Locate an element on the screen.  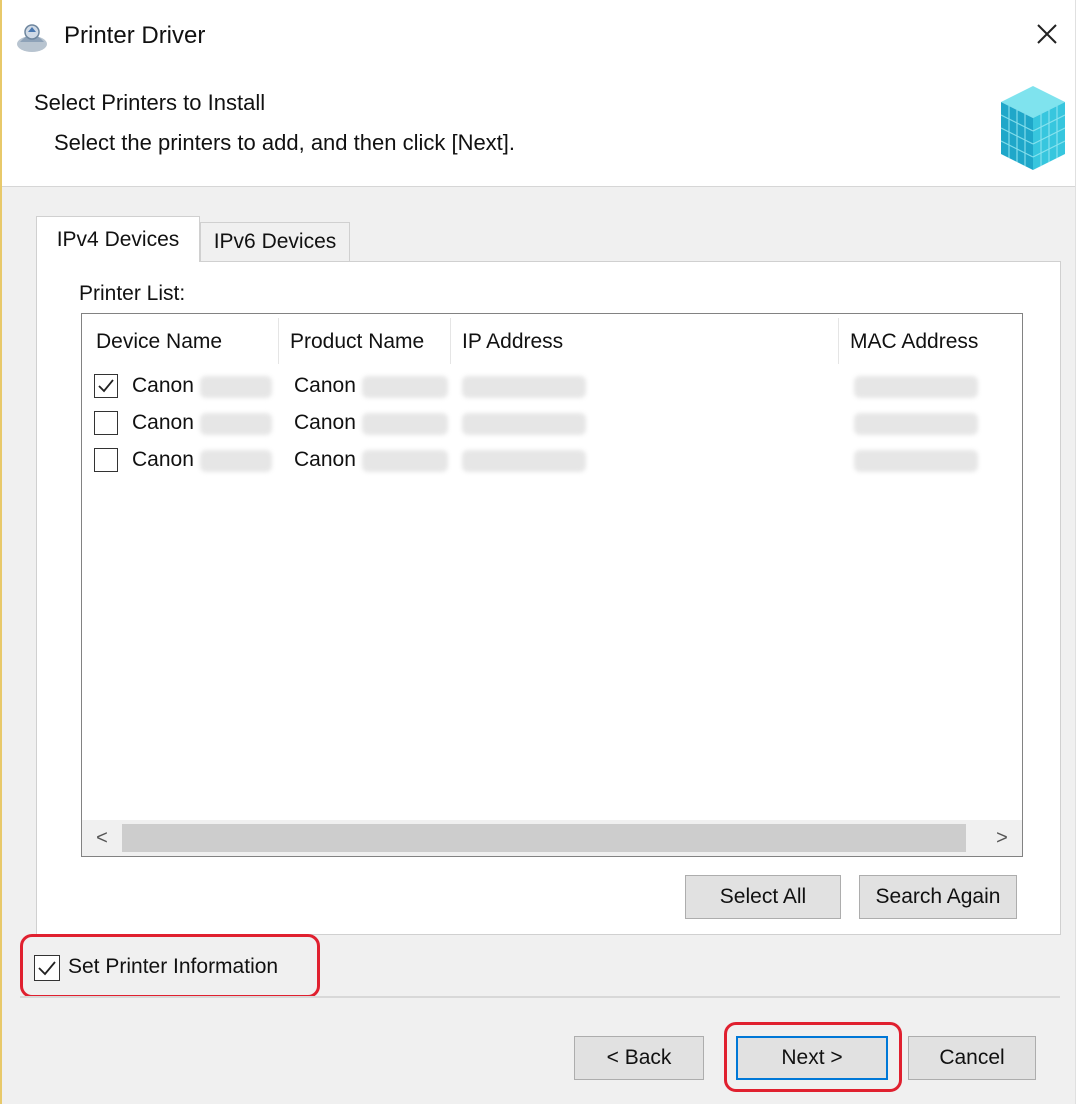
close-button is located at coordinates (1047, 34).